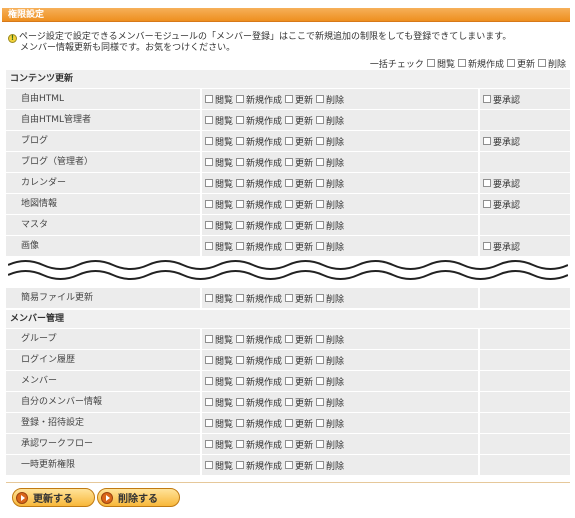  What do you see at coordinates (264, 205) in the screenshot?
I see `create-label: 新規作成` at bounding box center [264, 205].